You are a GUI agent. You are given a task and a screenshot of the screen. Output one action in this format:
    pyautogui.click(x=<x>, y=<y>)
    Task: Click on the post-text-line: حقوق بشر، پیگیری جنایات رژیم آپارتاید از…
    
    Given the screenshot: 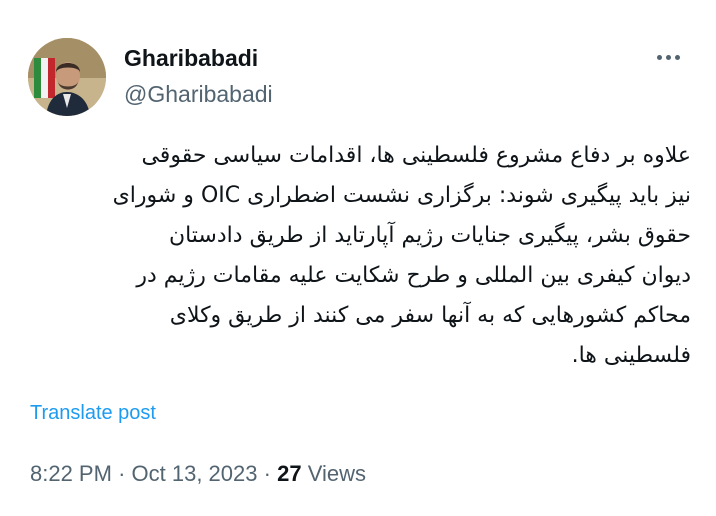 What is the action you would take?
    pyautogui.click(x=429, y=235)
    